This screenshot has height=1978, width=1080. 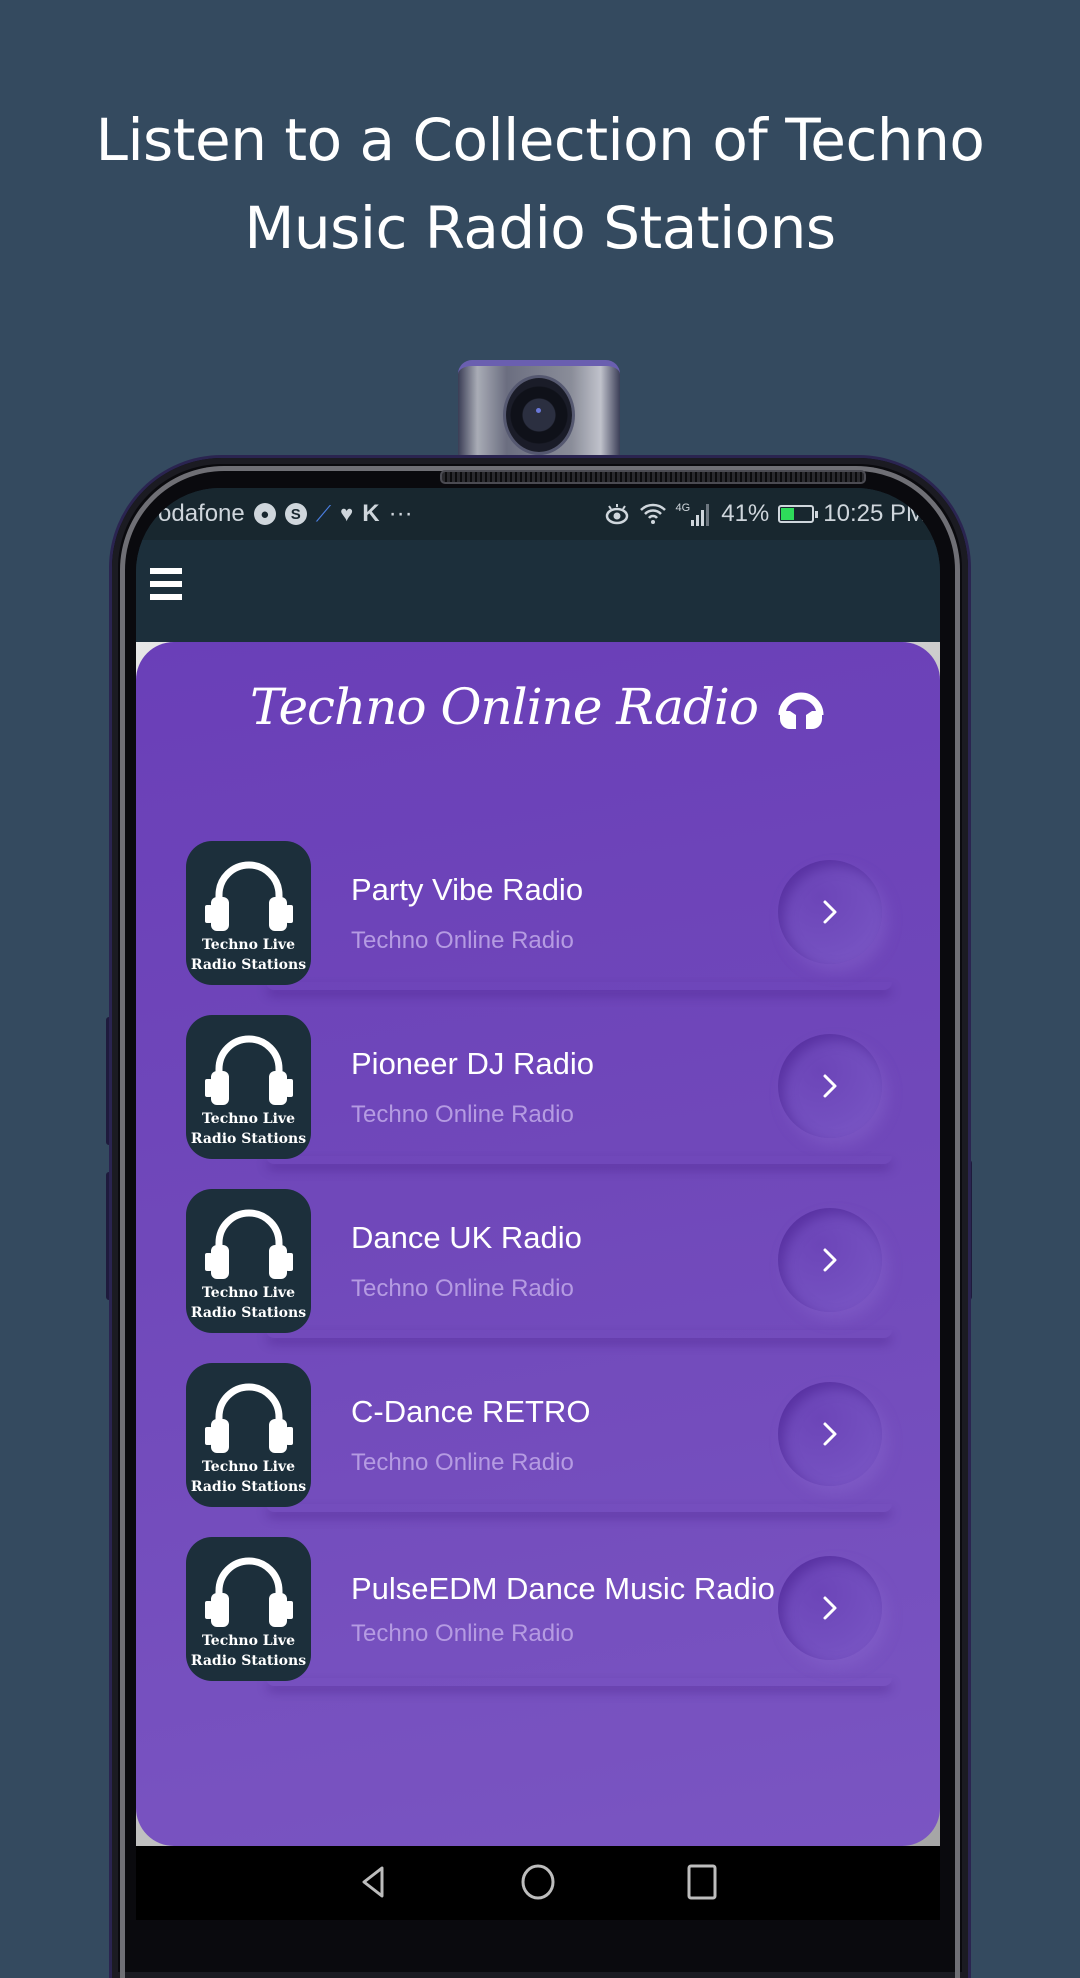 I want to click on app-bar, so click(x=538, y=591).